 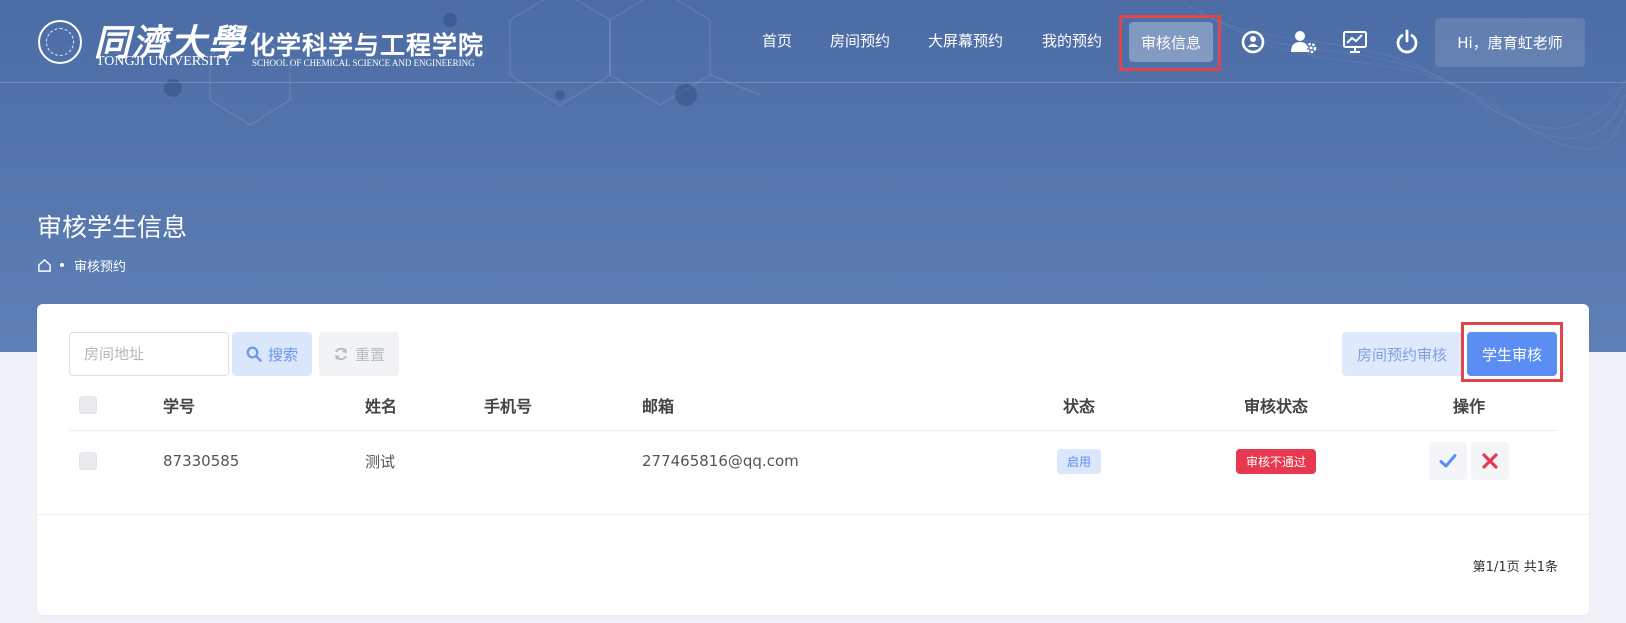 What do you see at coordinates (112, 227) in the screenshot?
I see `page-title: 审核学生信息` at bounding box center [112, 227].